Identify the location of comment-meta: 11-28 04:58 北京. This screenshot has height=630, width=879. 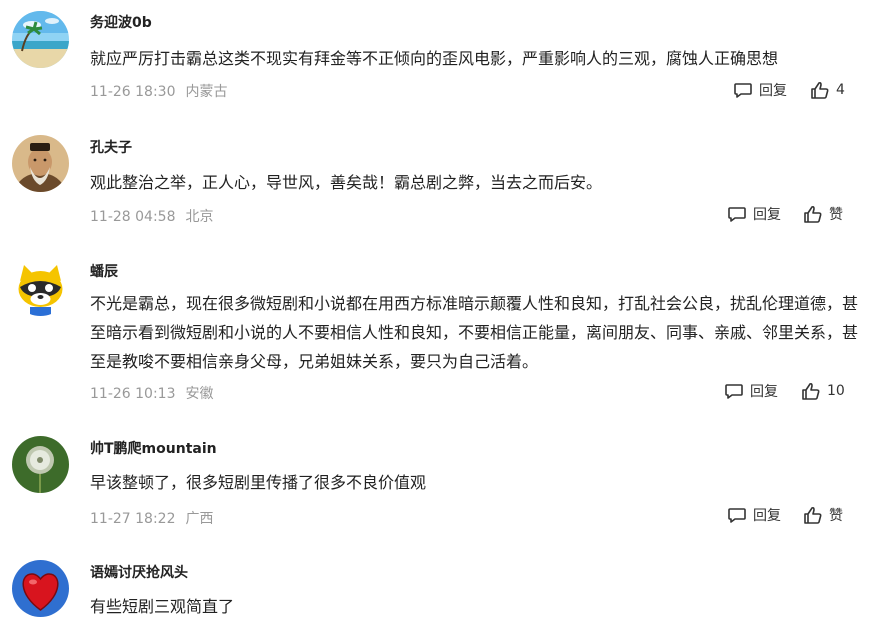
(151, 216).